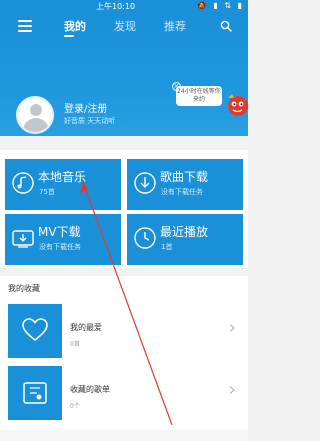 The height and width of the screenshot is (441, 320). What do you see at coordinates (75, 344) in the screenshot?
I see `row-subtitle: 0首` at bounding box center [75, 344].